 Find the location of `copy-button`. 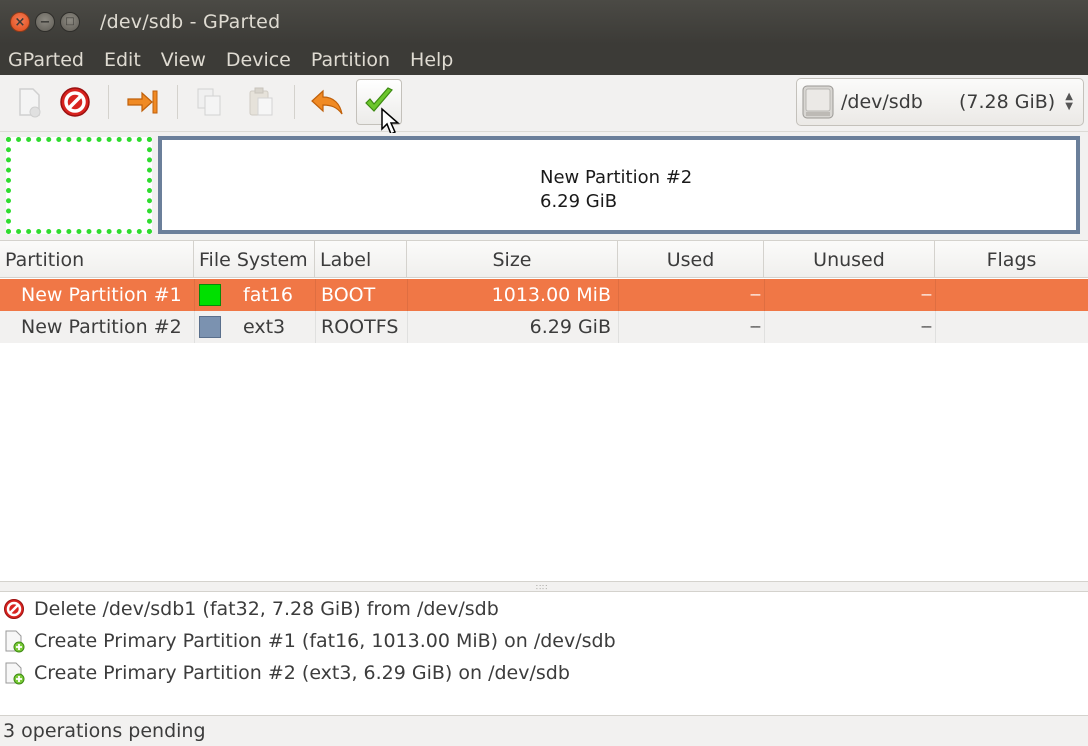

copy-button is located at coordinates (209, 102).